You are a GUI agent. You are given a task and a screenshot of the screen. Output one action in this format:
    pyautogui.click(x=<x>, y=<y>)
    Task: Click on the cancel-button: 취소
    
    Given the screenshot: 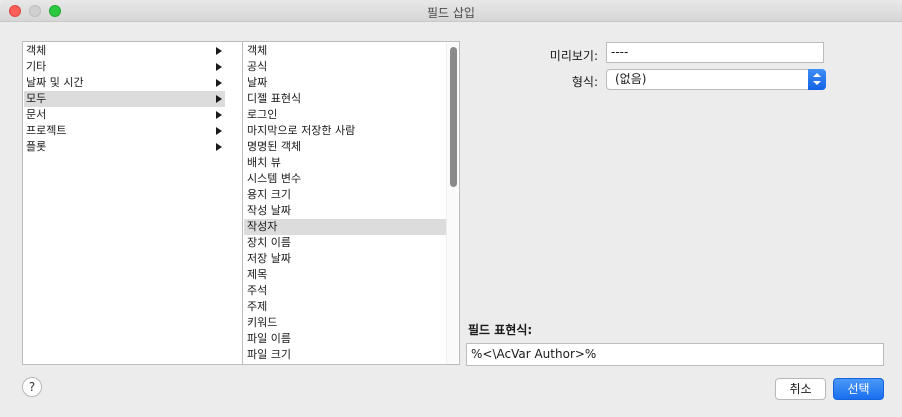 What is the action you would take?
    pyautogui.click(x=800, y=389)
    